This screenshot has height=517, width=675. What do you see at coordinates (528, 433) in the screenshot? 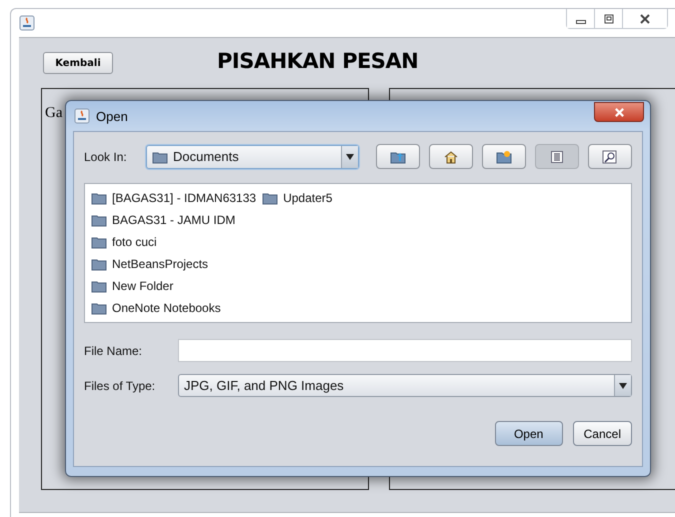
I see `open-button: Open` at bounding box center [528, 433].